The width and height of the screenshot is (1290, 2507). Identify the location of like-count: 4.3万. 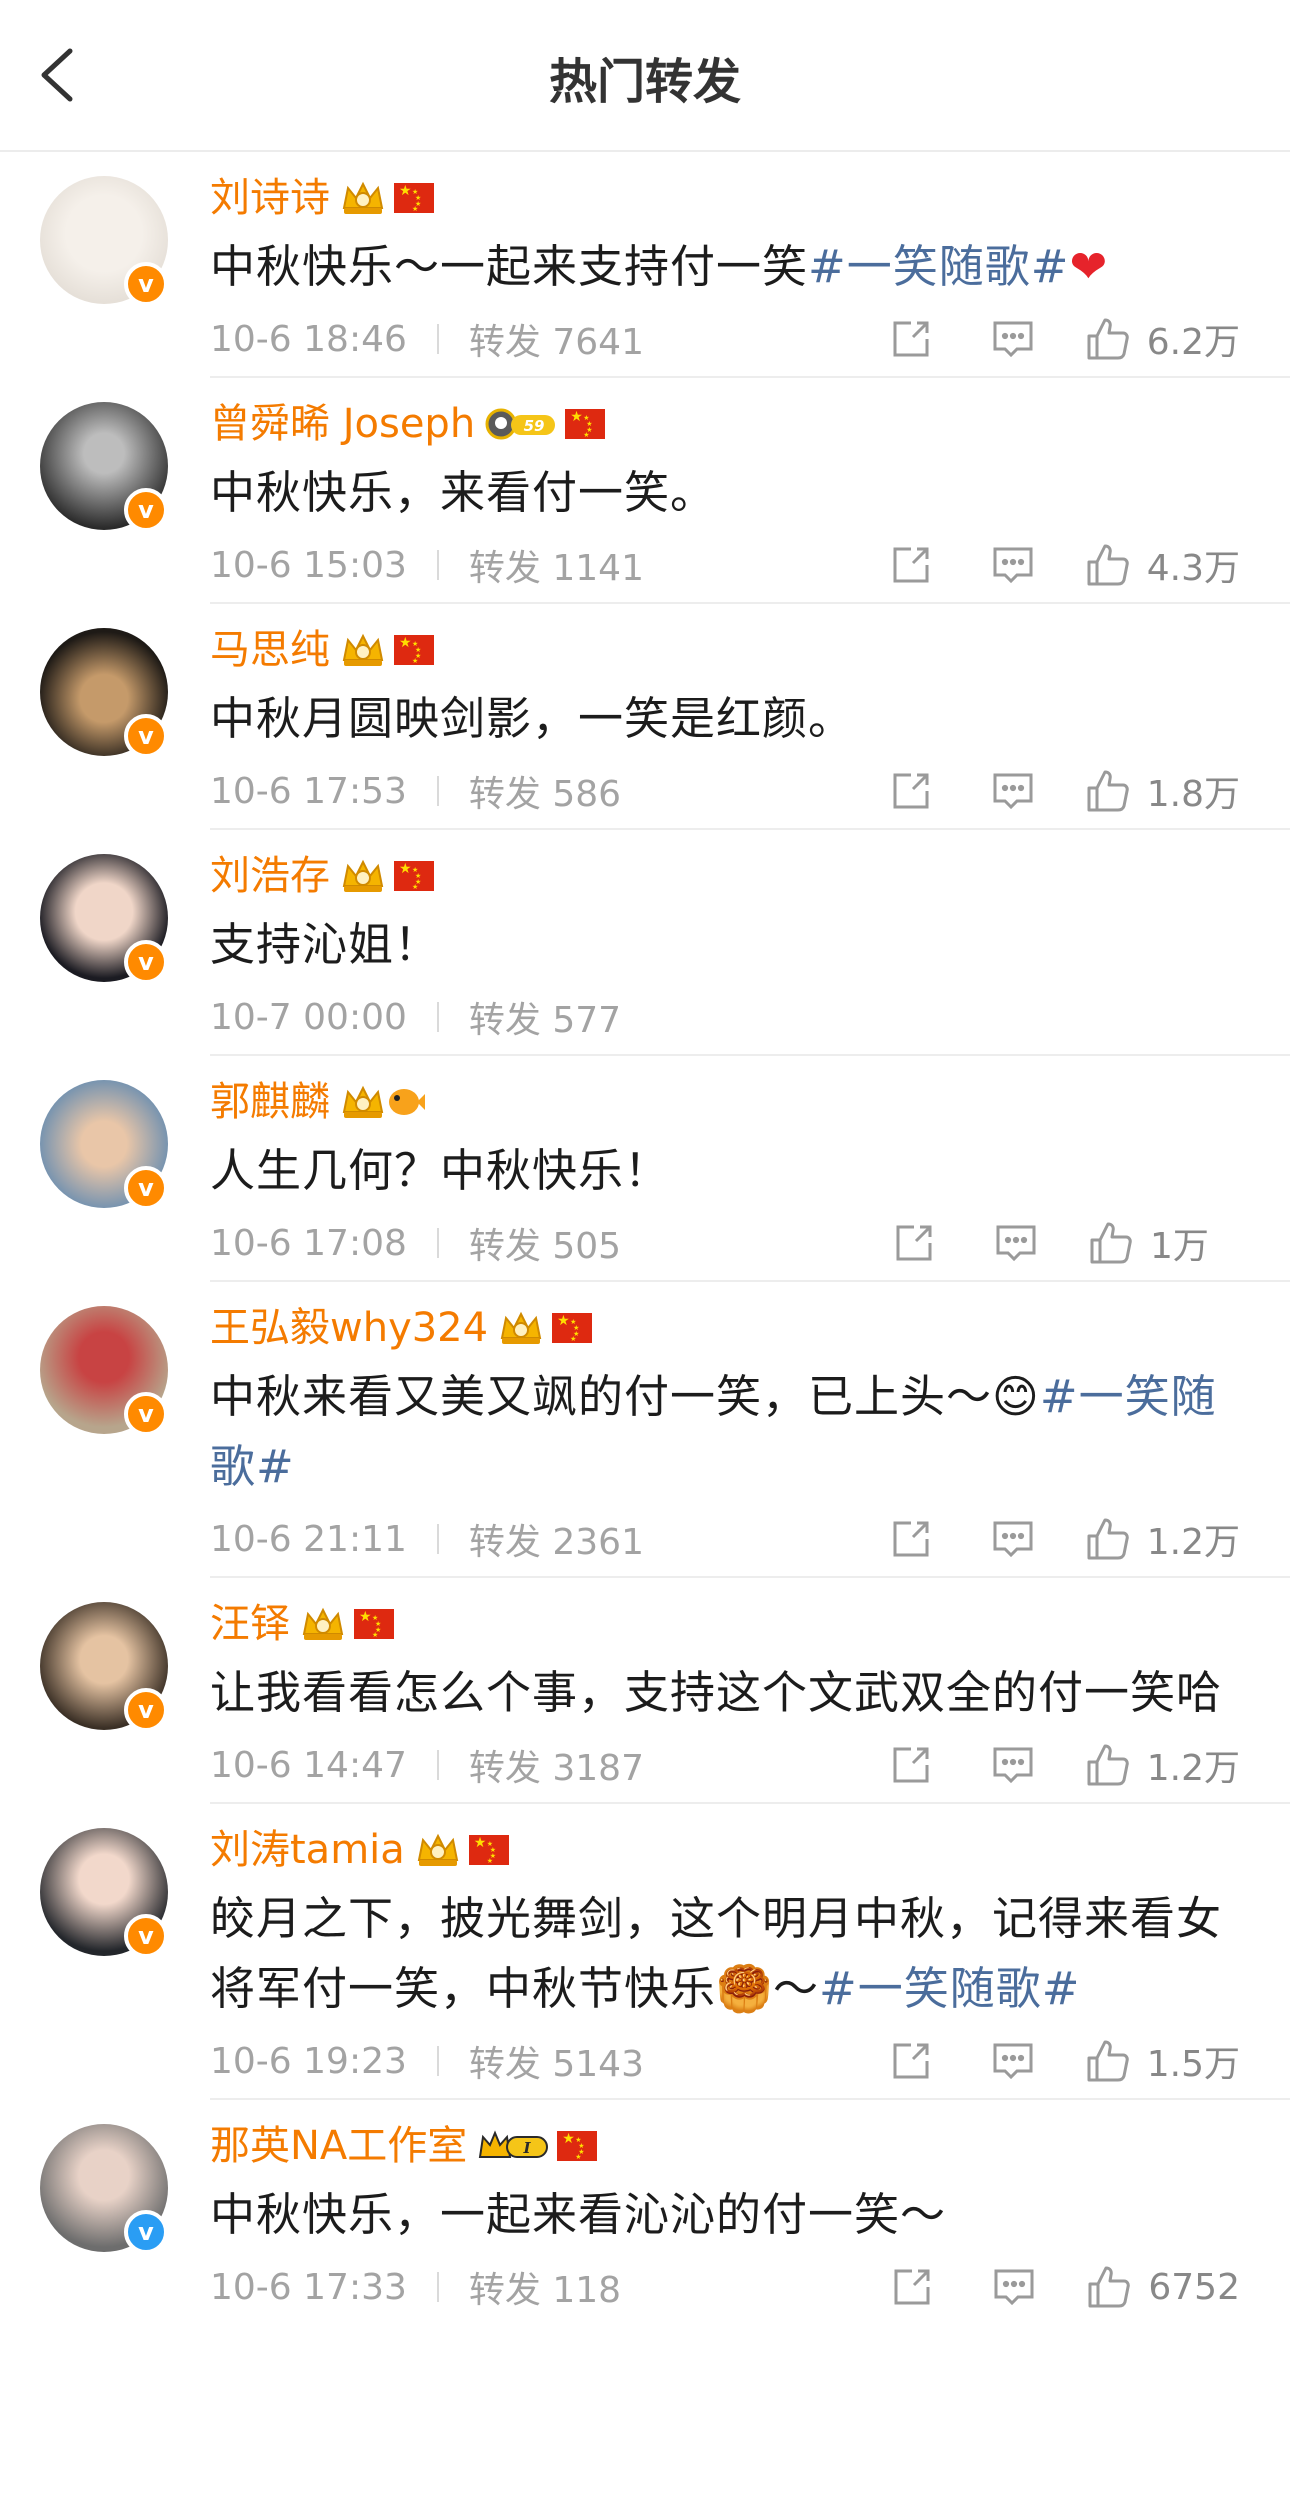
(1193, 568).